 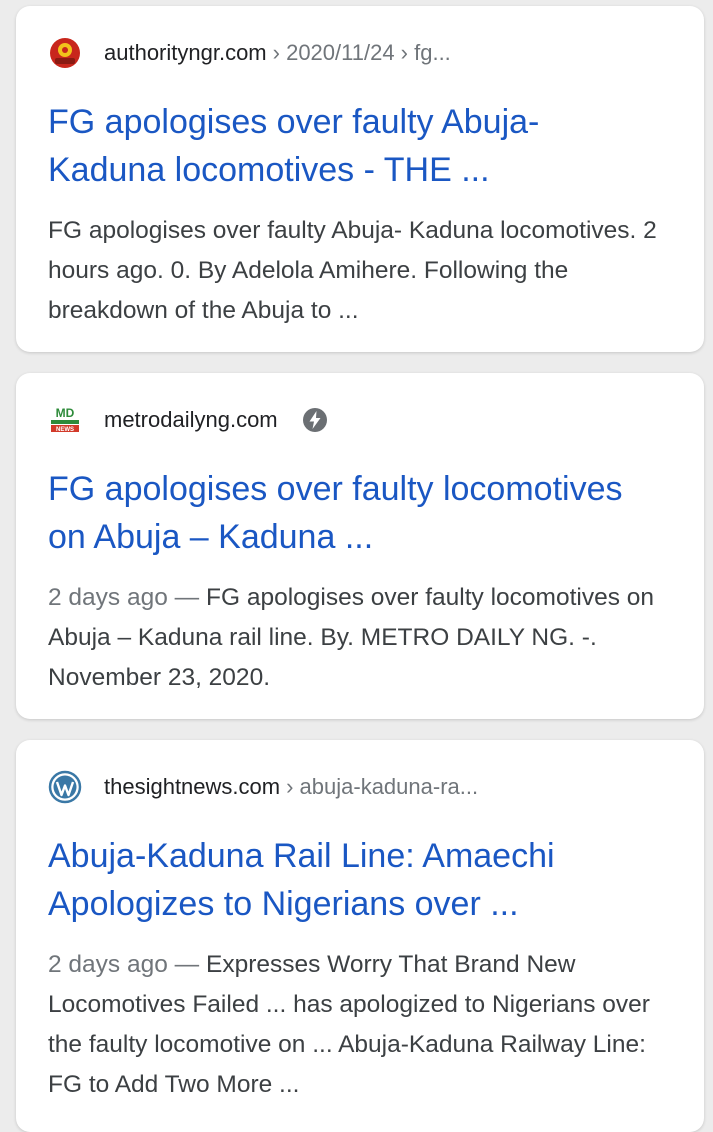 What do you see at coordinates (191, 419) in the screenshot?
I see `result-site-name: metrodailyng.com` at bounding box center [191, 419].